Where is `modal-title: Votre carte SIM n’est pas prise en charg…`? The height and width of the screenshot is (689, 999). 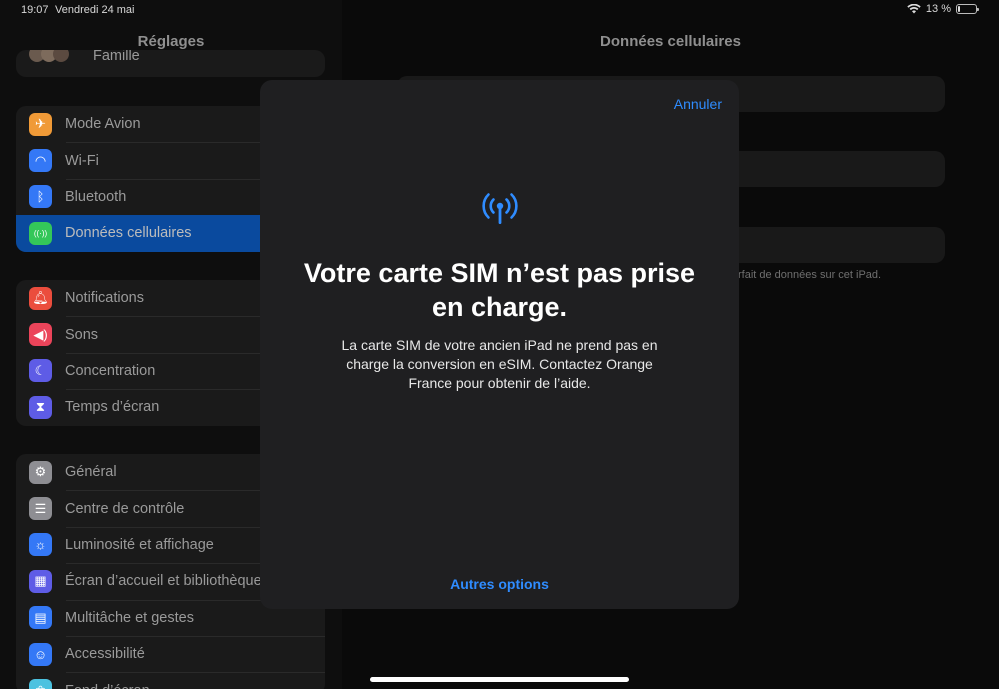 modal-title: Votre carte SIM n’est pas prise en charg… is located at coordinates (499, 290).